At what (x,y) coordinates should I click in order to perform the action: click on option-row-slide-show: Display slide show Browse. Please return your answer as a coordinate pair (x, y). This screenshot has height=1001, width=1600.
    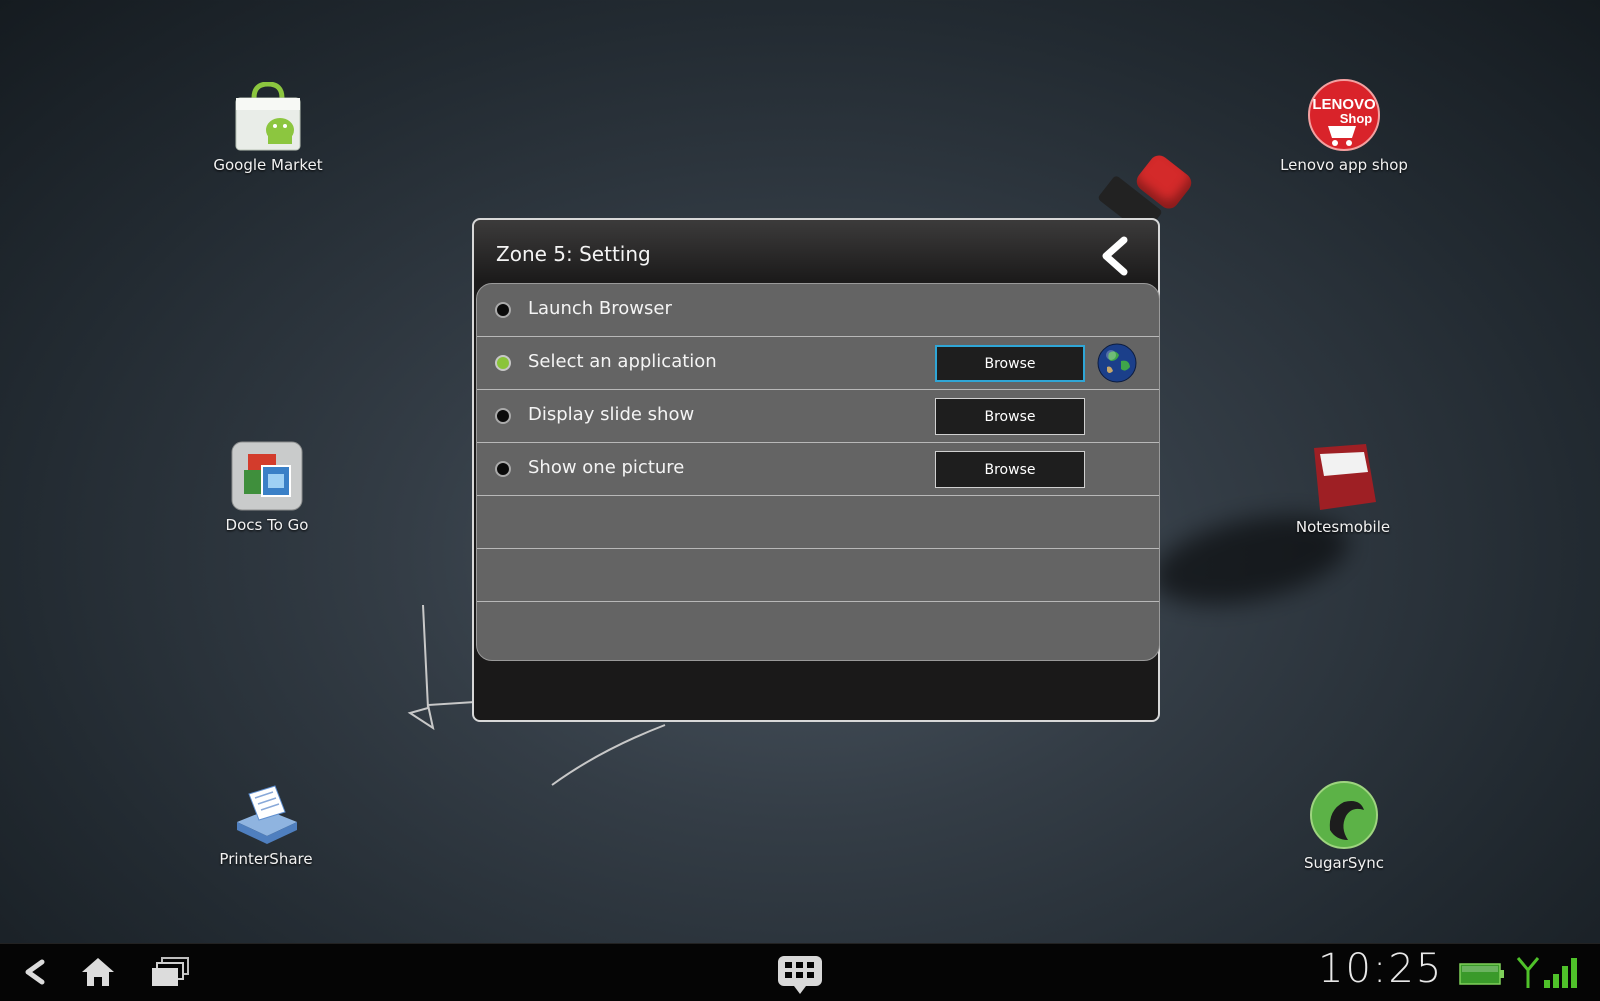
    Looking at the image, I should click on (818, 416).